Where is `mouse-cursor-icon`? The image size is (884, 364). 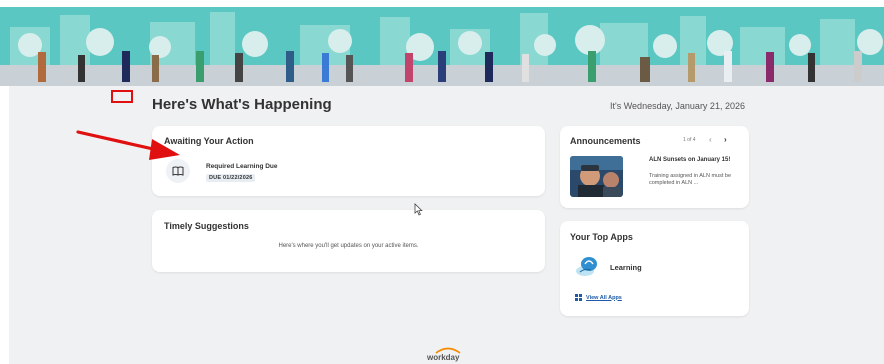 mouse-cursor-icon is located at coordinates (418, 209).